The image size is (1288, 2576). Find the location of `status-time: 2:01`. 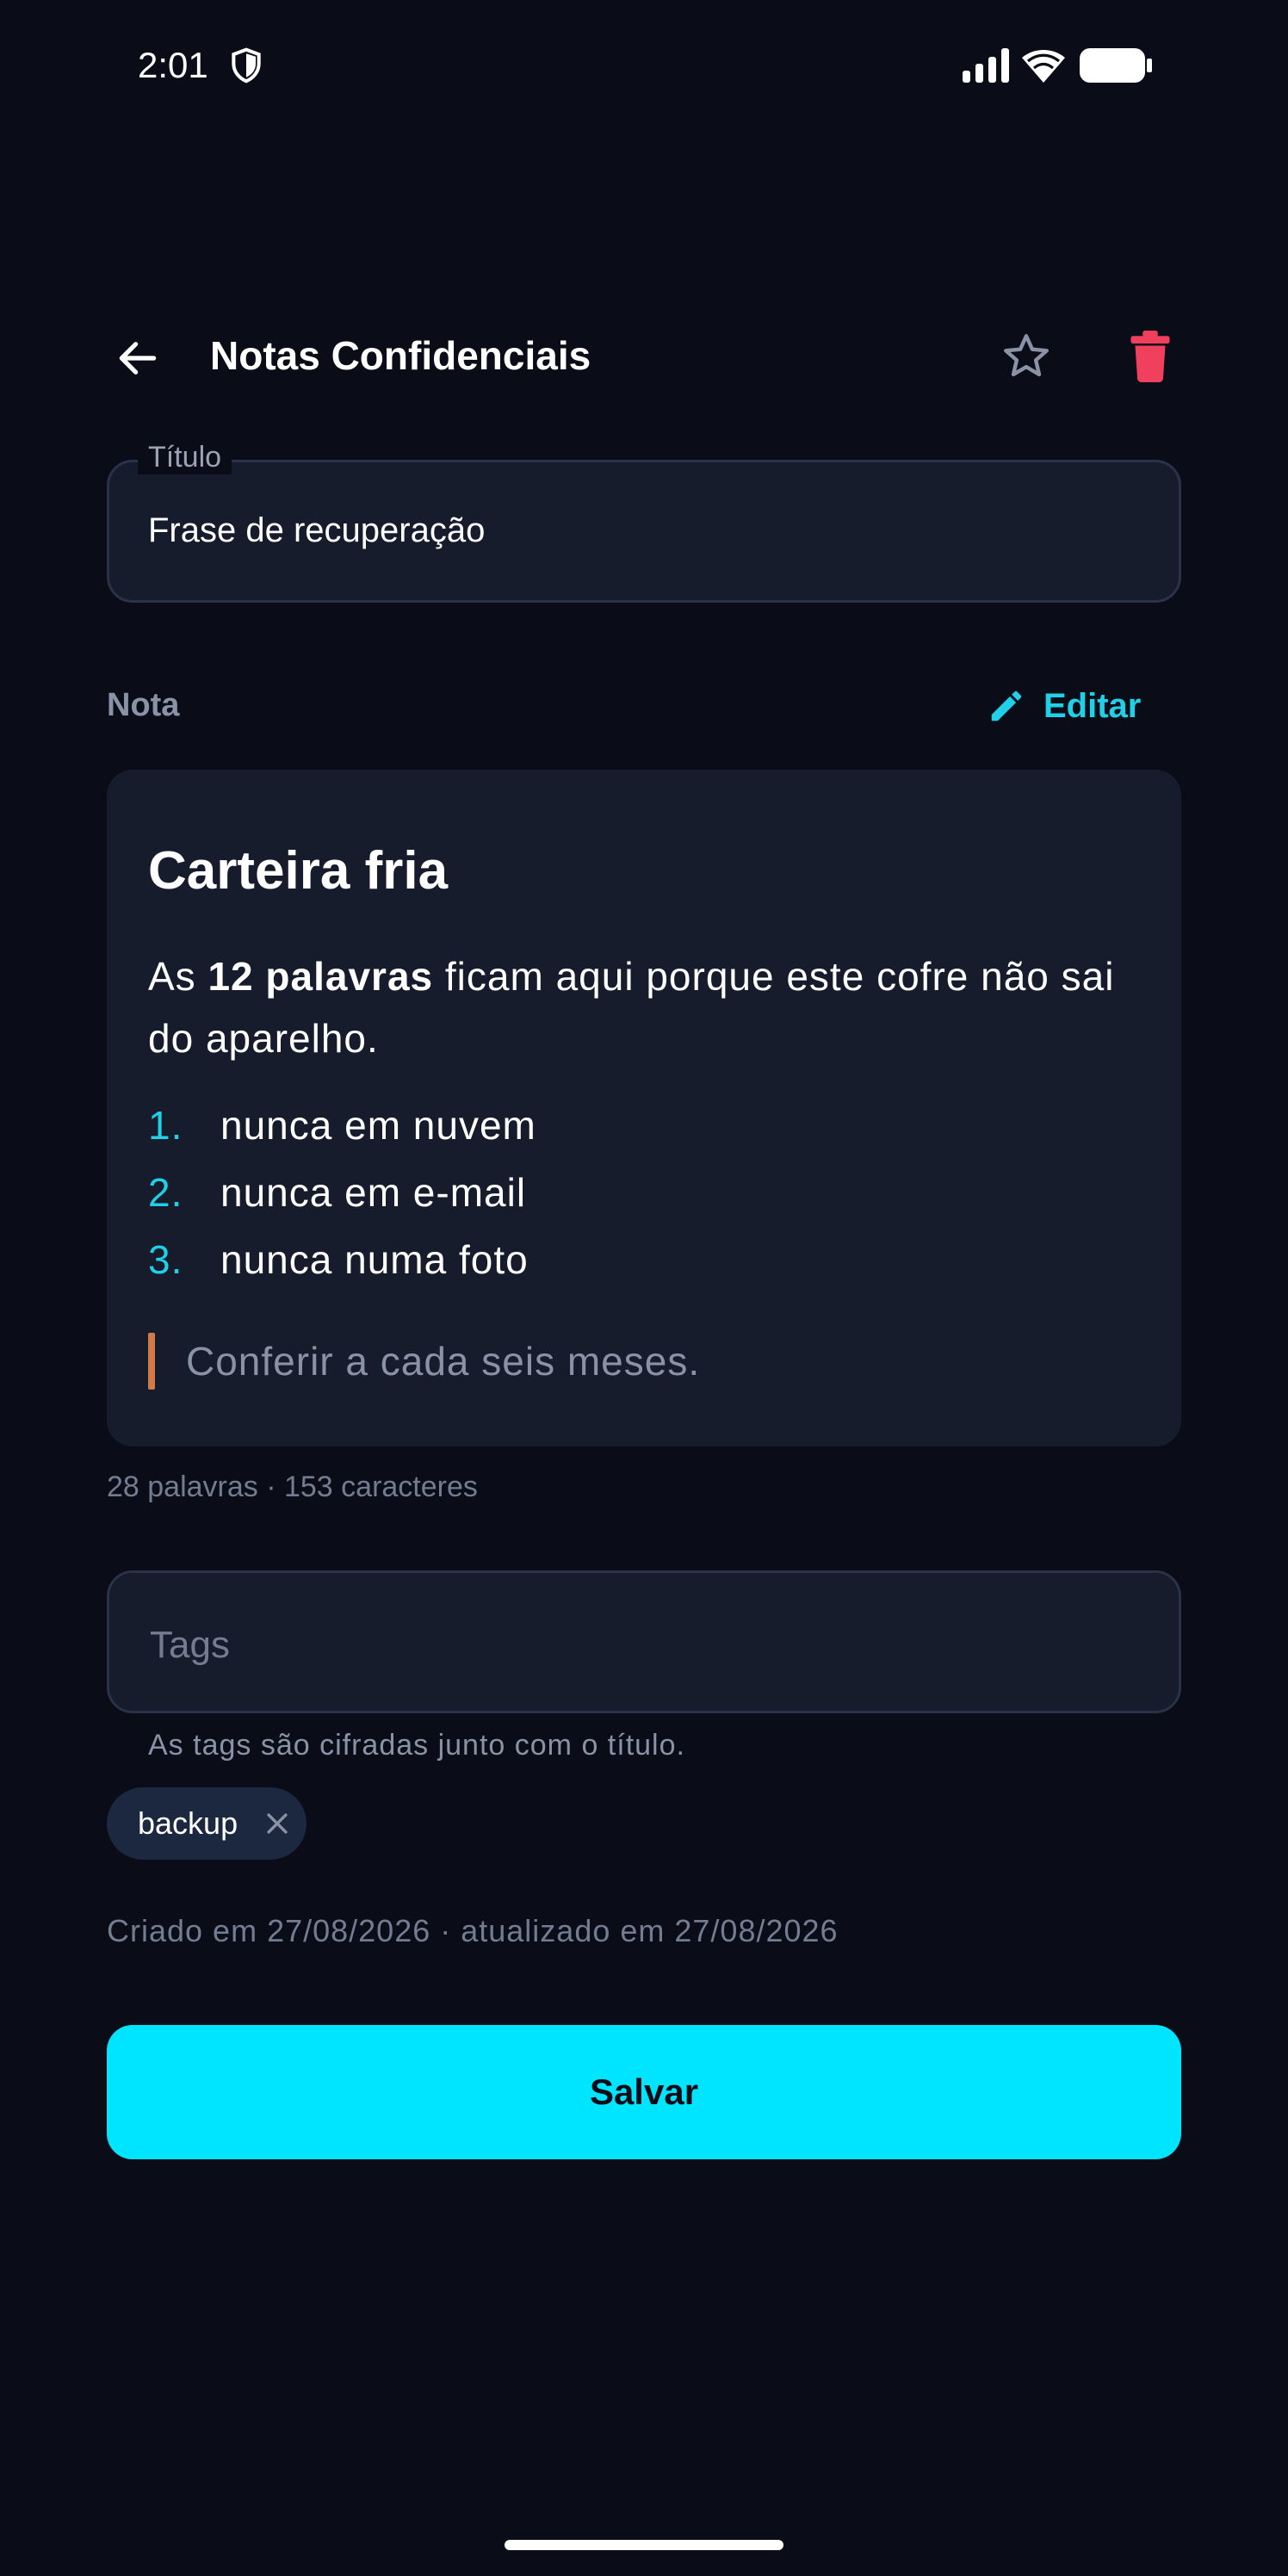

status-time: 2:01 is located at coordinates (173, 65).